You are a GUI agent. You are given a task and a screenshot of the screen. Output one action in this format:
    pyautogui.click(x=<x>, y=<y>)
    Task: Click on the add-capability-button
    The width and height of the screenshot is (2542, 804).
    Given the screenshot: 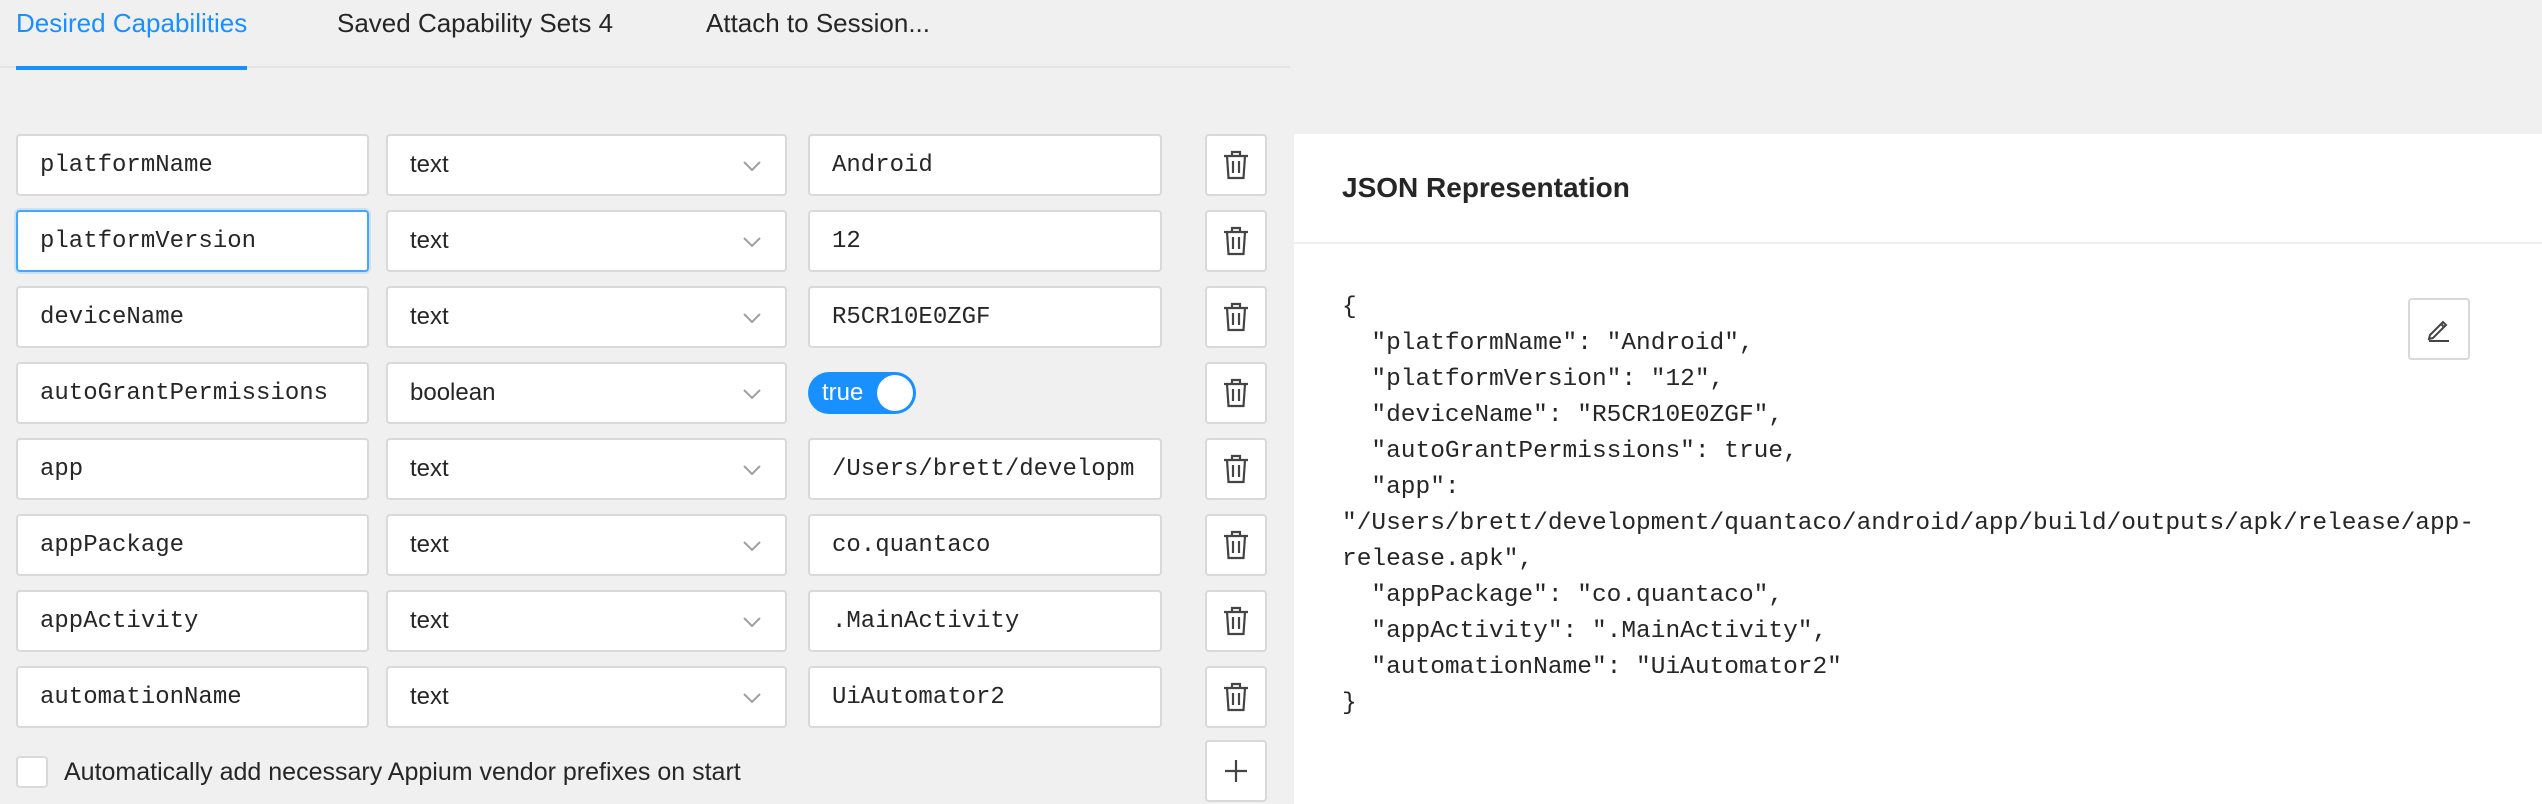 What is the action you would take?
    pyautogui.click(x=1236, y=771)
    